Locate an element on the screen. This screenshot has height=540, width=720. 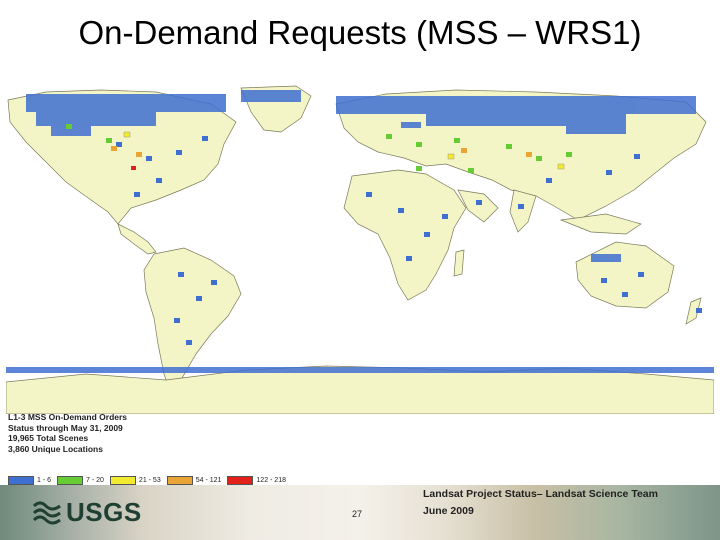
legend-unique-locations: 3,860 Unique Locations is located at coordinates (55, 448).